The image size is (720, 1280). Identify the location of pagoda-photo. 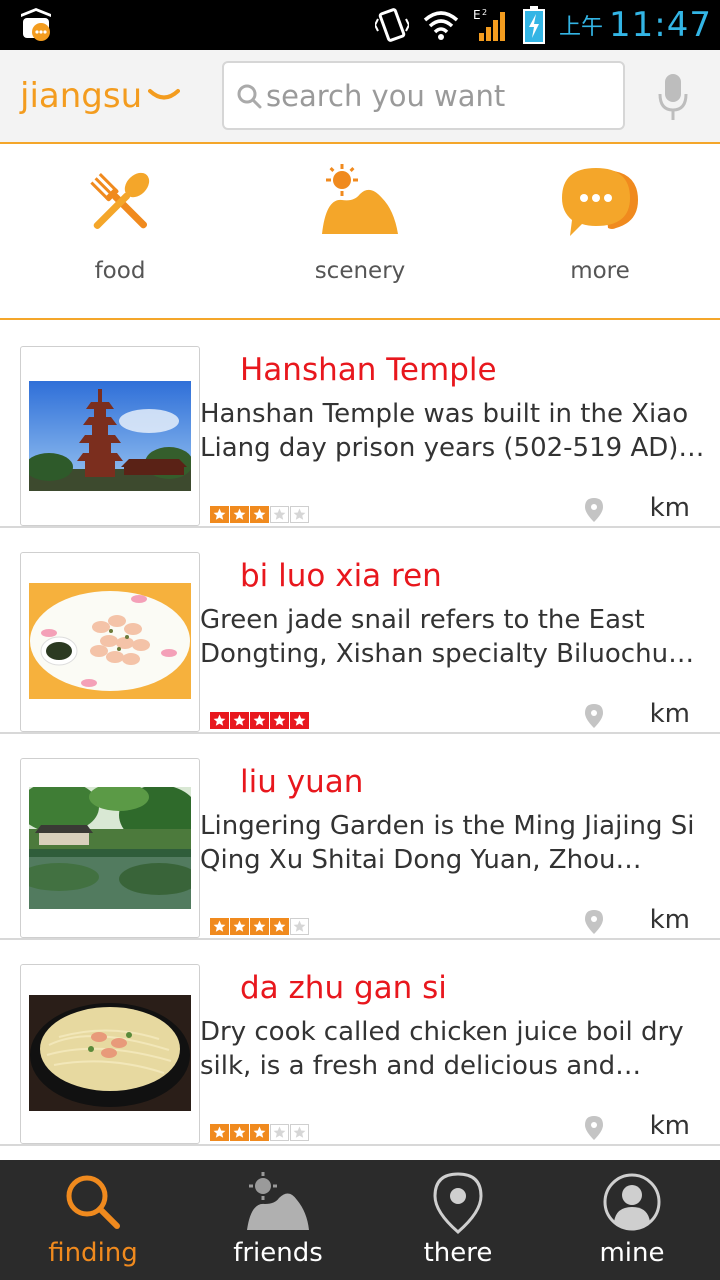
(110, 436).